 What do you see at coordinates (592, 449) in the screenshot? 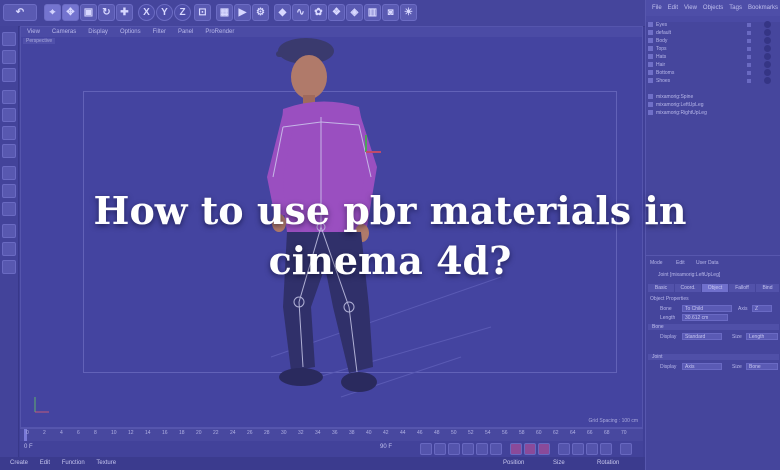
I see `rotation-key-icon` at bounding box center [592, 449].